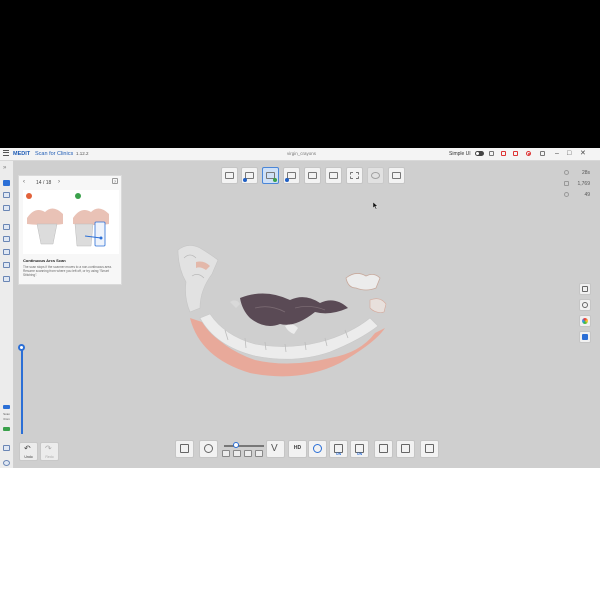  Describe the element at coordinates (6, 429) in the screenshot. I see `connection-status-icon` at that location.